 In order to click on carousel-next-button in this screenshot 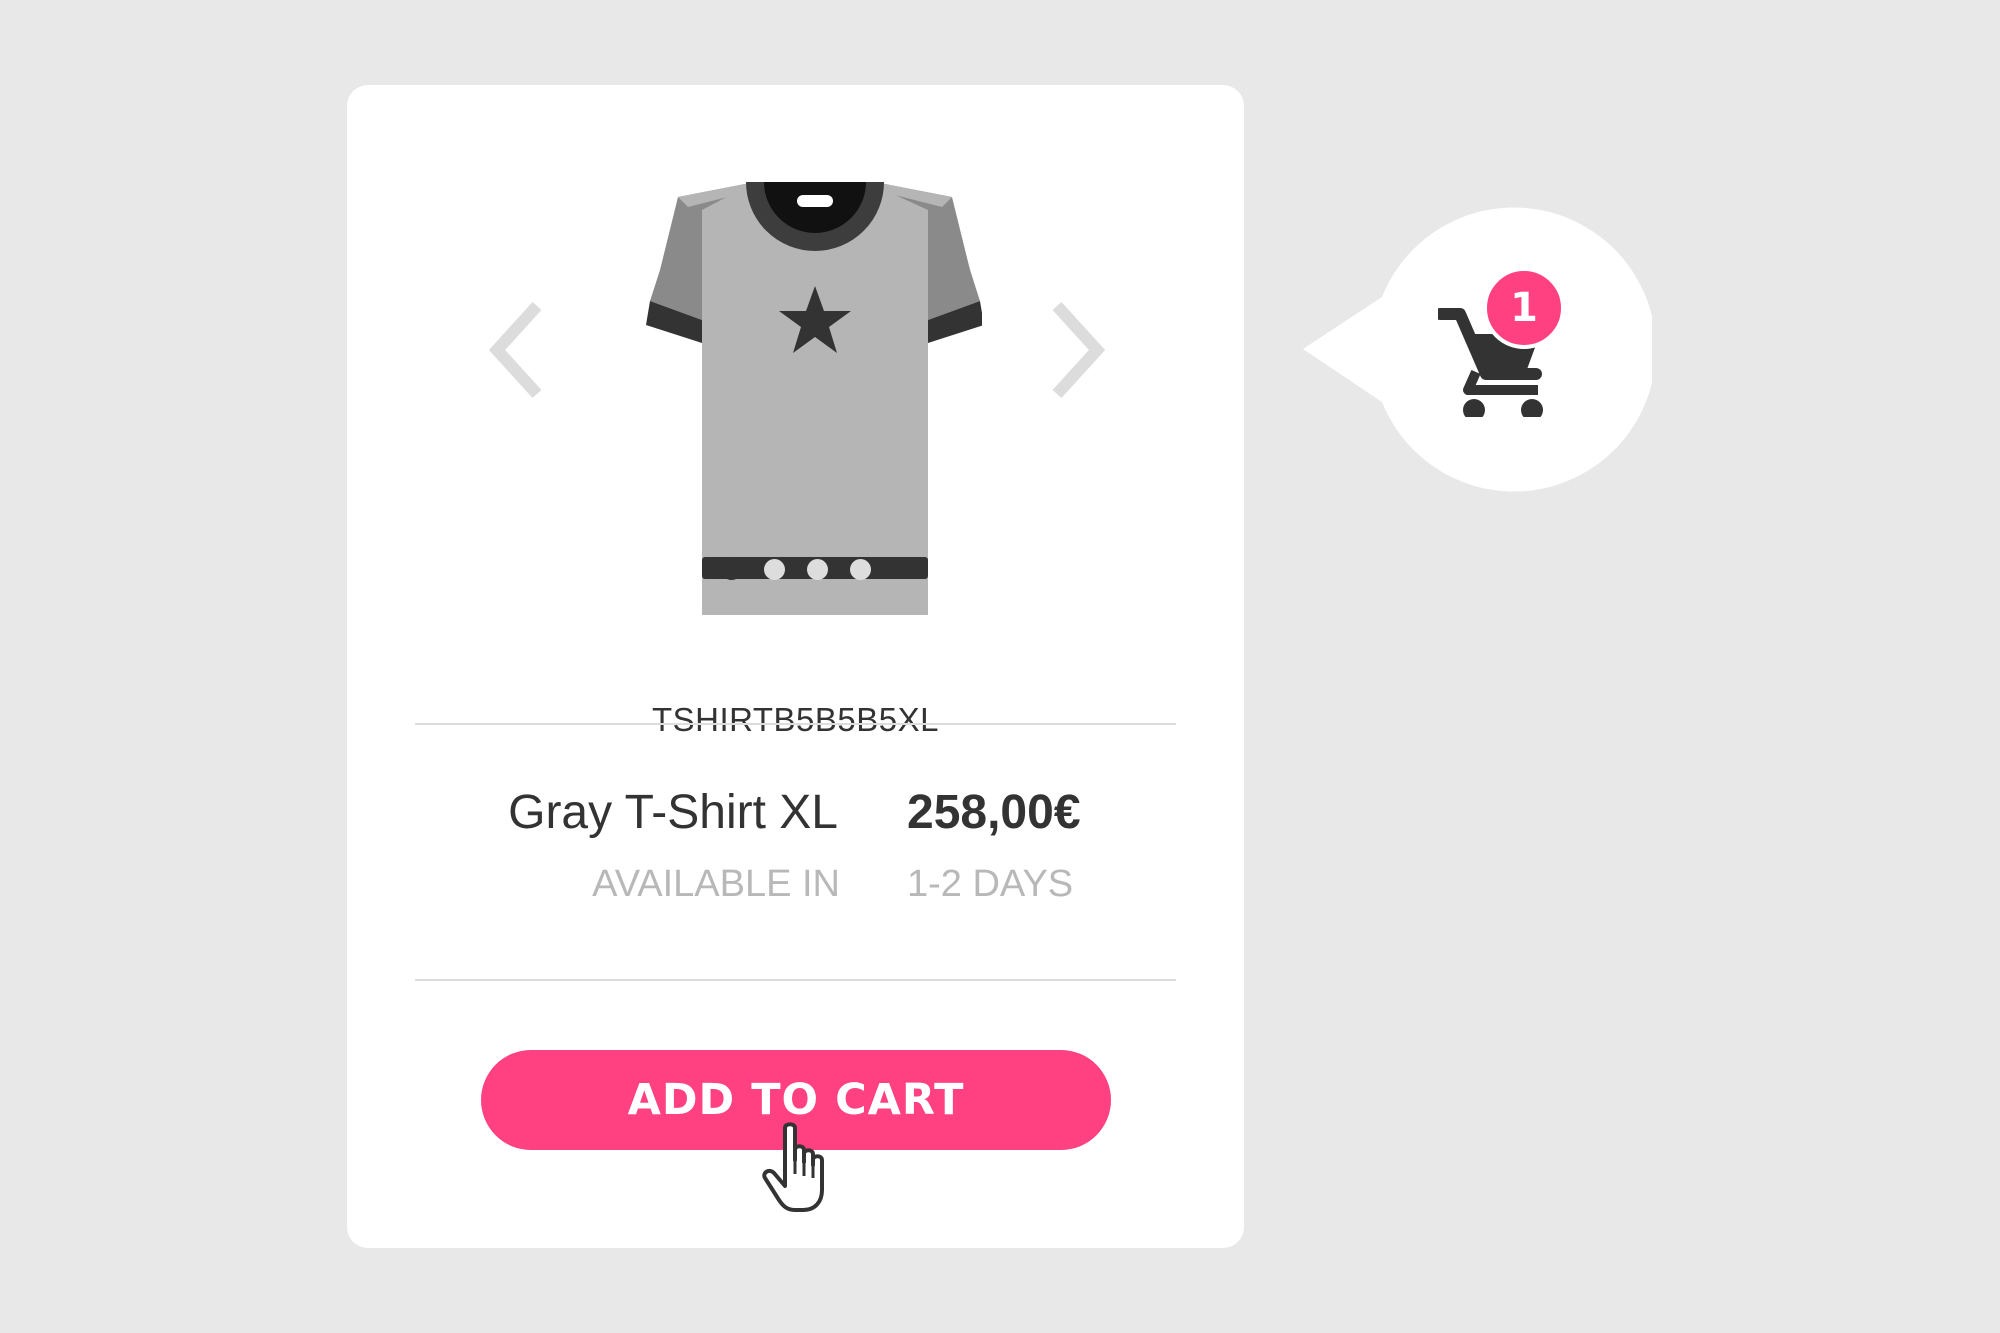, I will do `click(1077, 350)`.